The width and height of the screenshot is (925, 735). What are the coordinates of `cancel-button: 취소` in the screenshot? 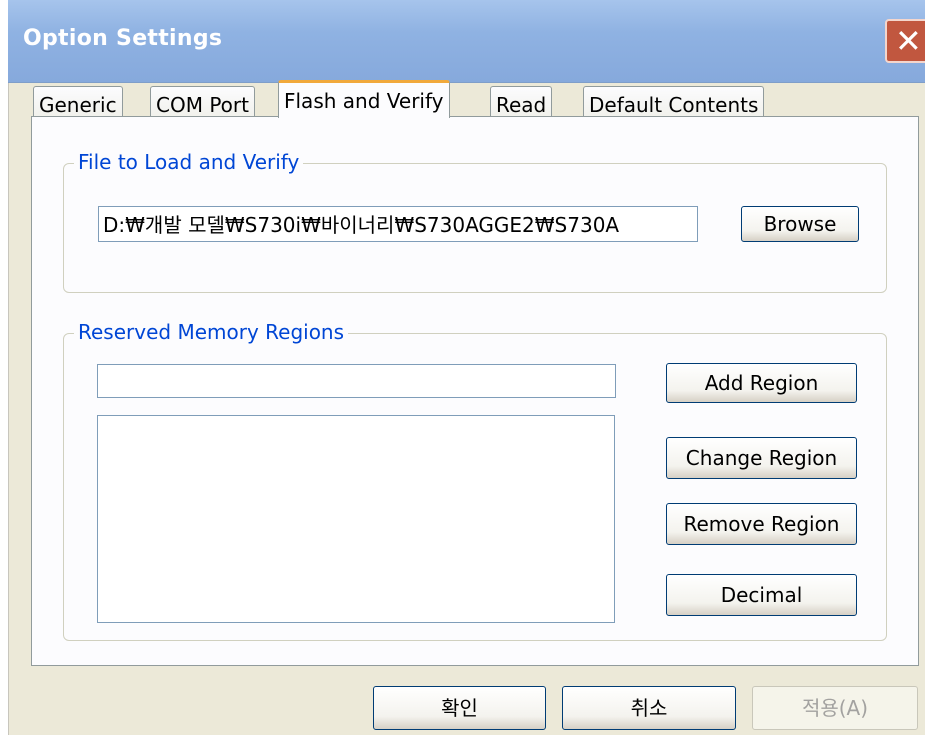 It's located at (649, 708).